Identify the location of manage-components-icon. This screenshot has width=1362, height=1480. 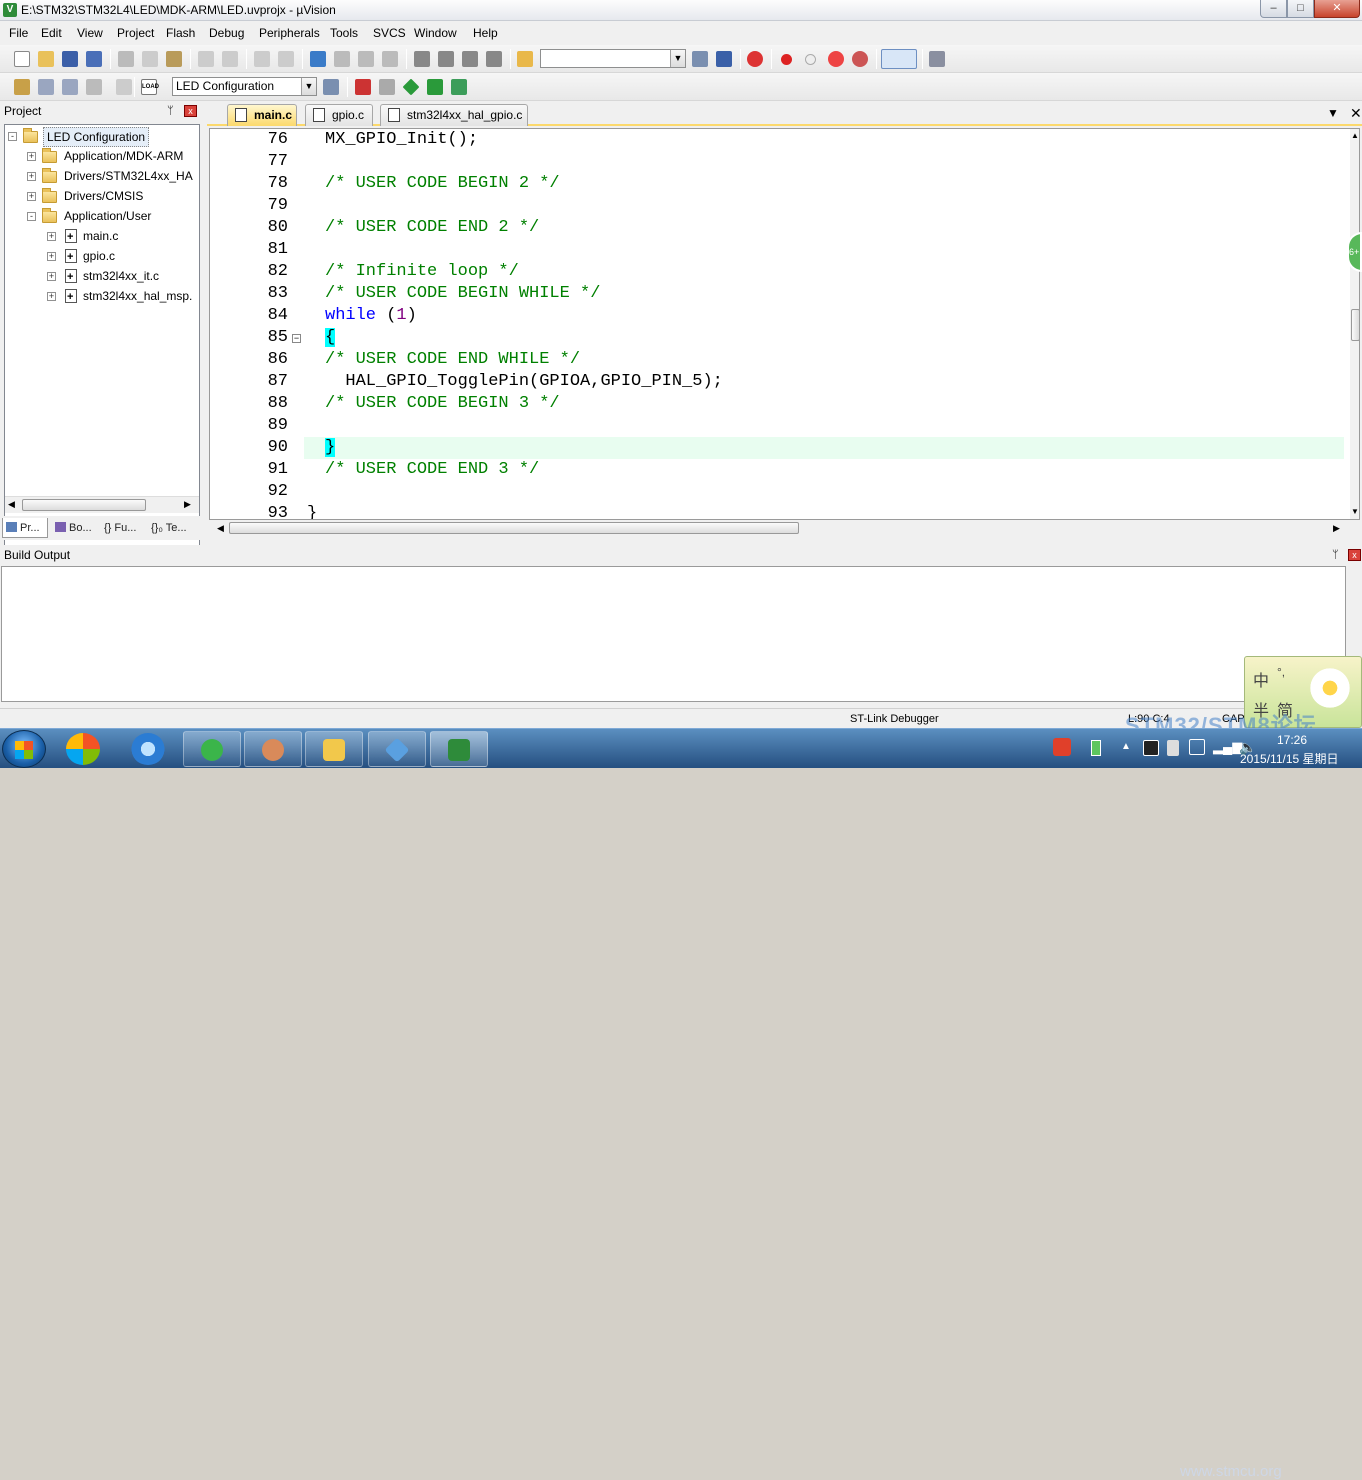
(363, 87).